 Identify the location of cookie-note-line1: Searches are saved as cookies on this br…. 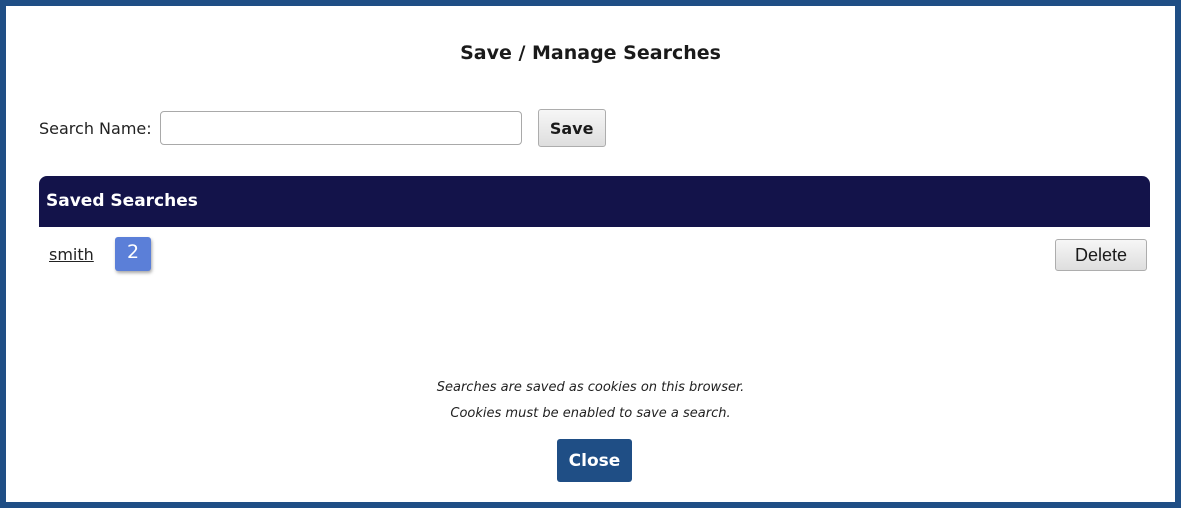
(590, 387).